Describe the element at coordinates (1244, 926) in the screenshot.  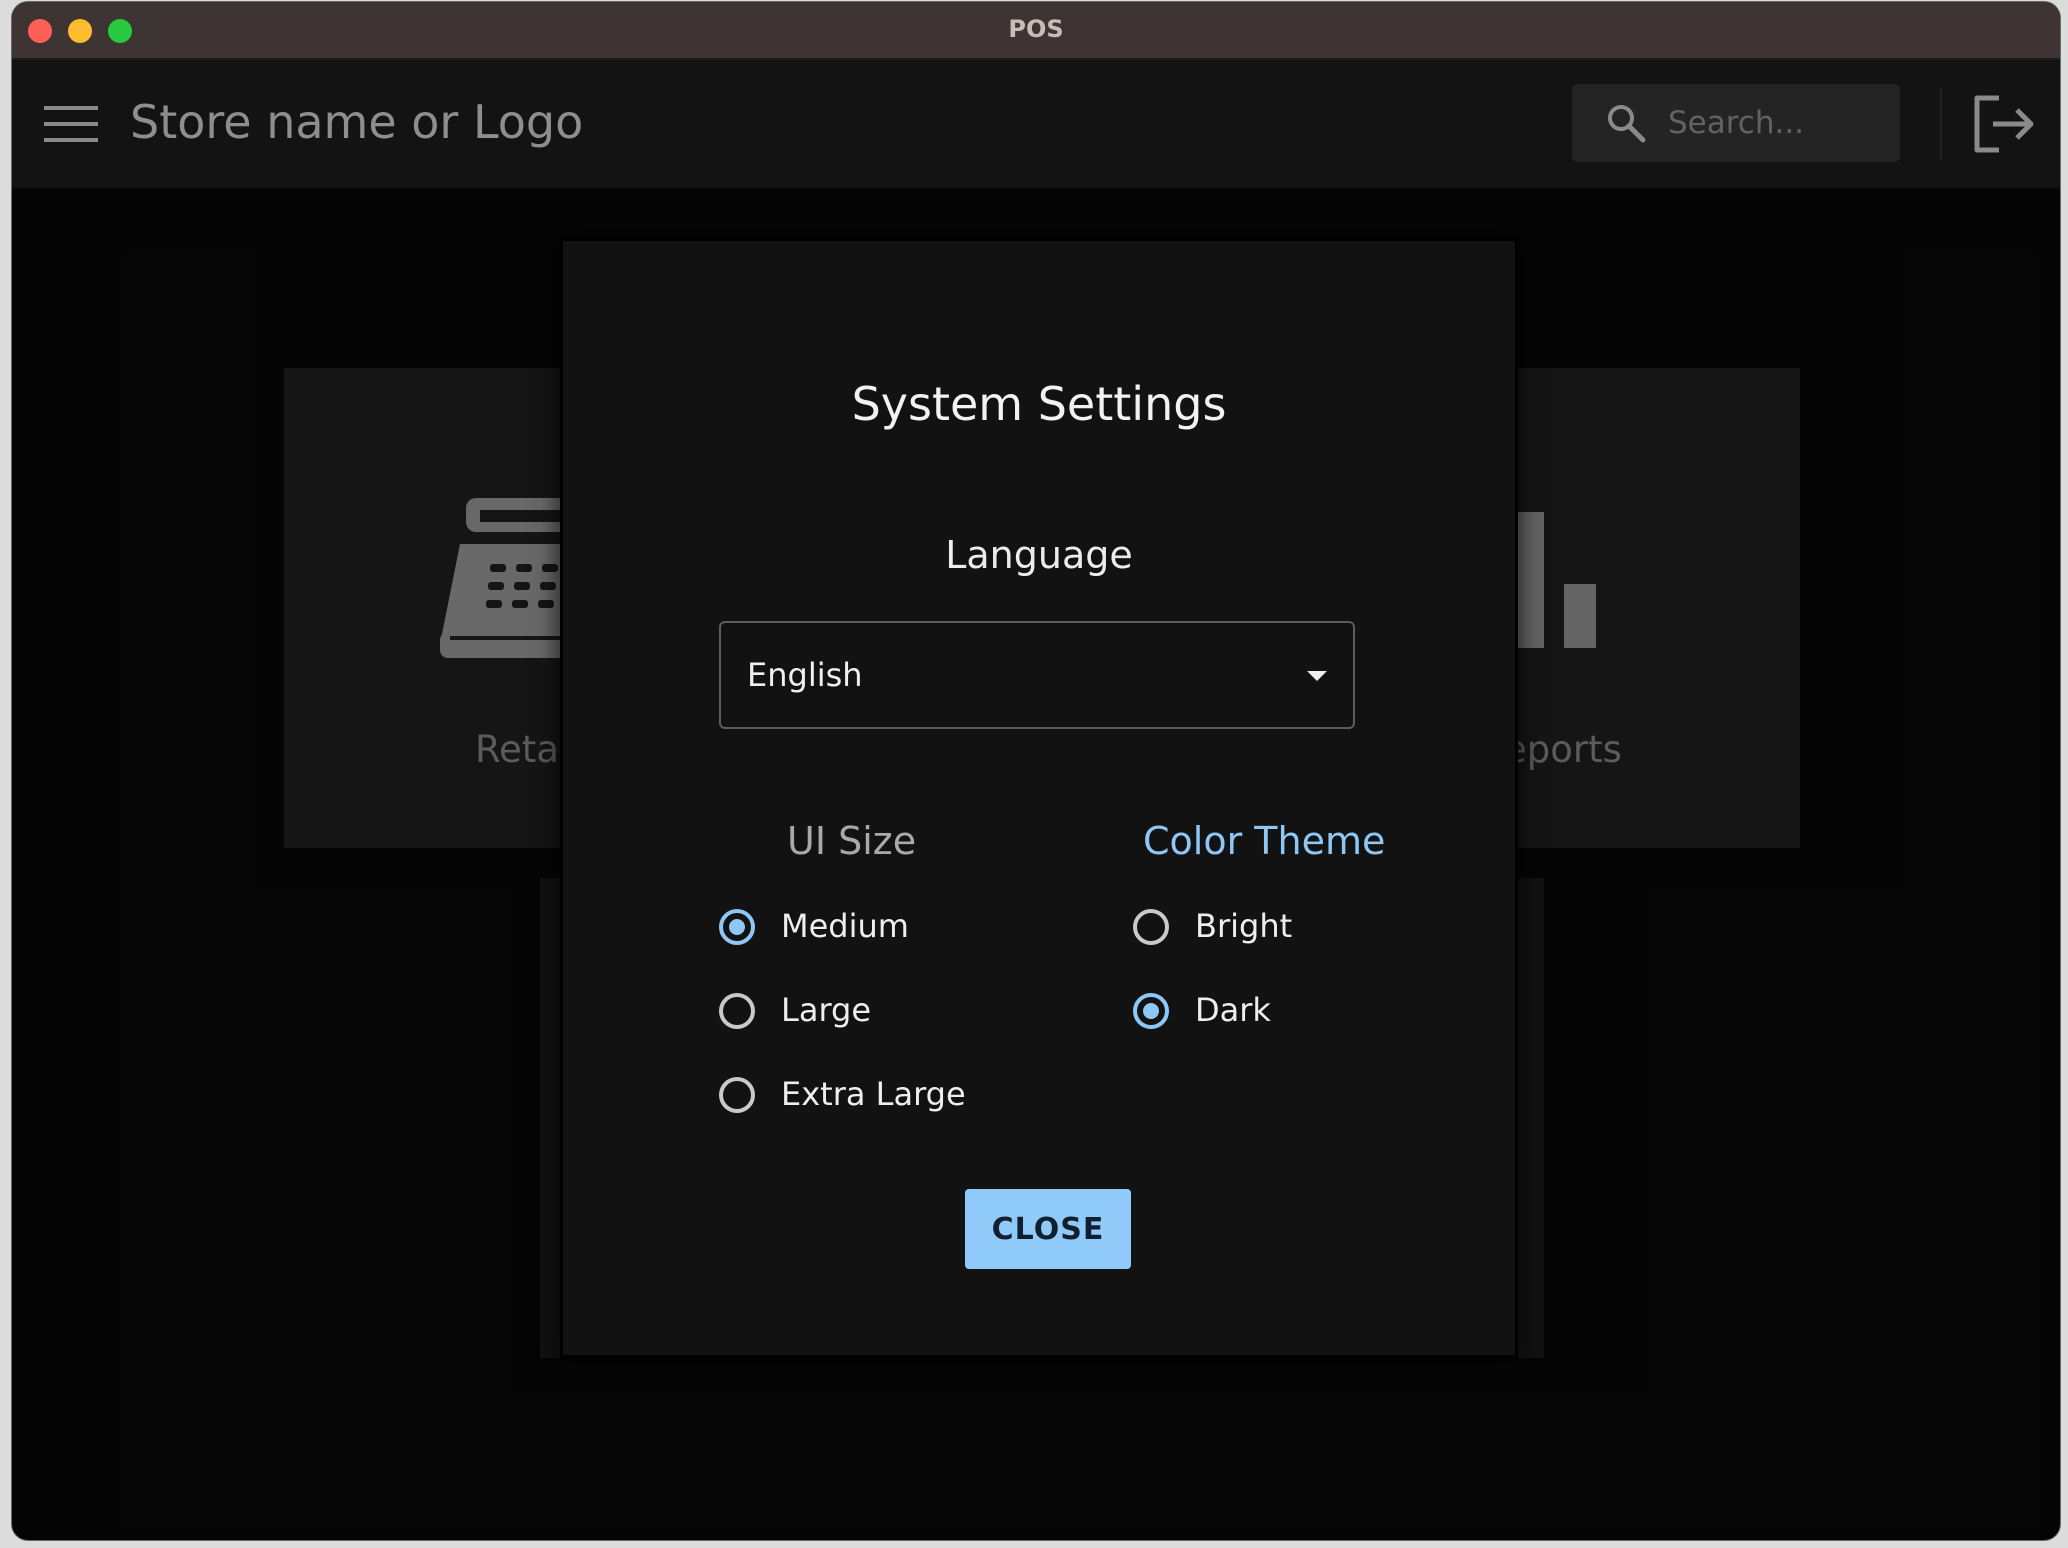
I see `radio-label: Bright` at that location.